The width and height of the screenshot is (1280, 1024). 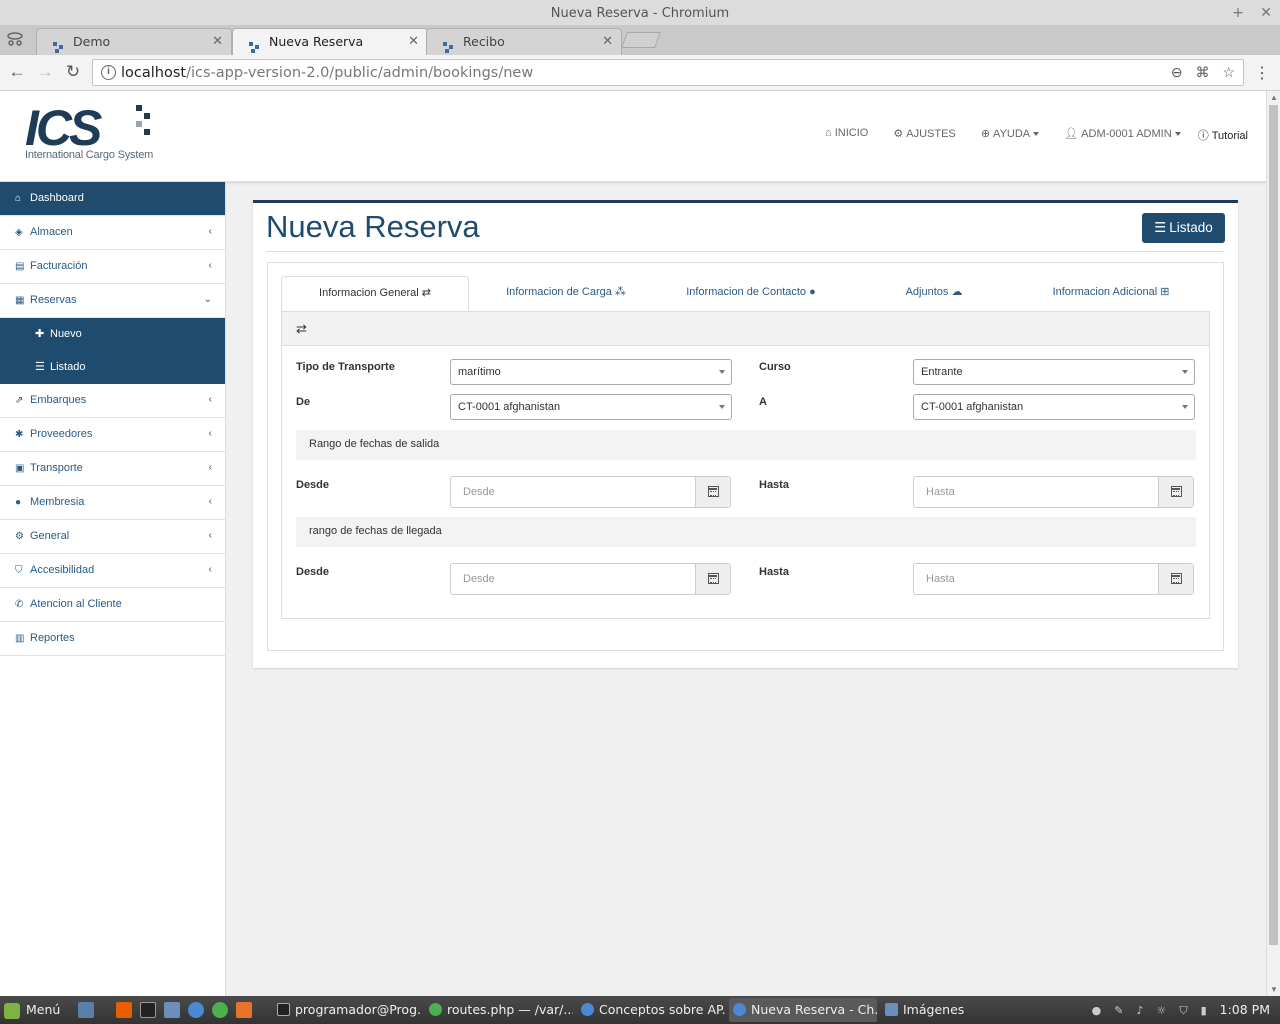 What do you see at coordinates (924, 133) in the screenshot?
I see `nav-ajustes: ⚙ AJUSTES` at bounding box center [924, 133].